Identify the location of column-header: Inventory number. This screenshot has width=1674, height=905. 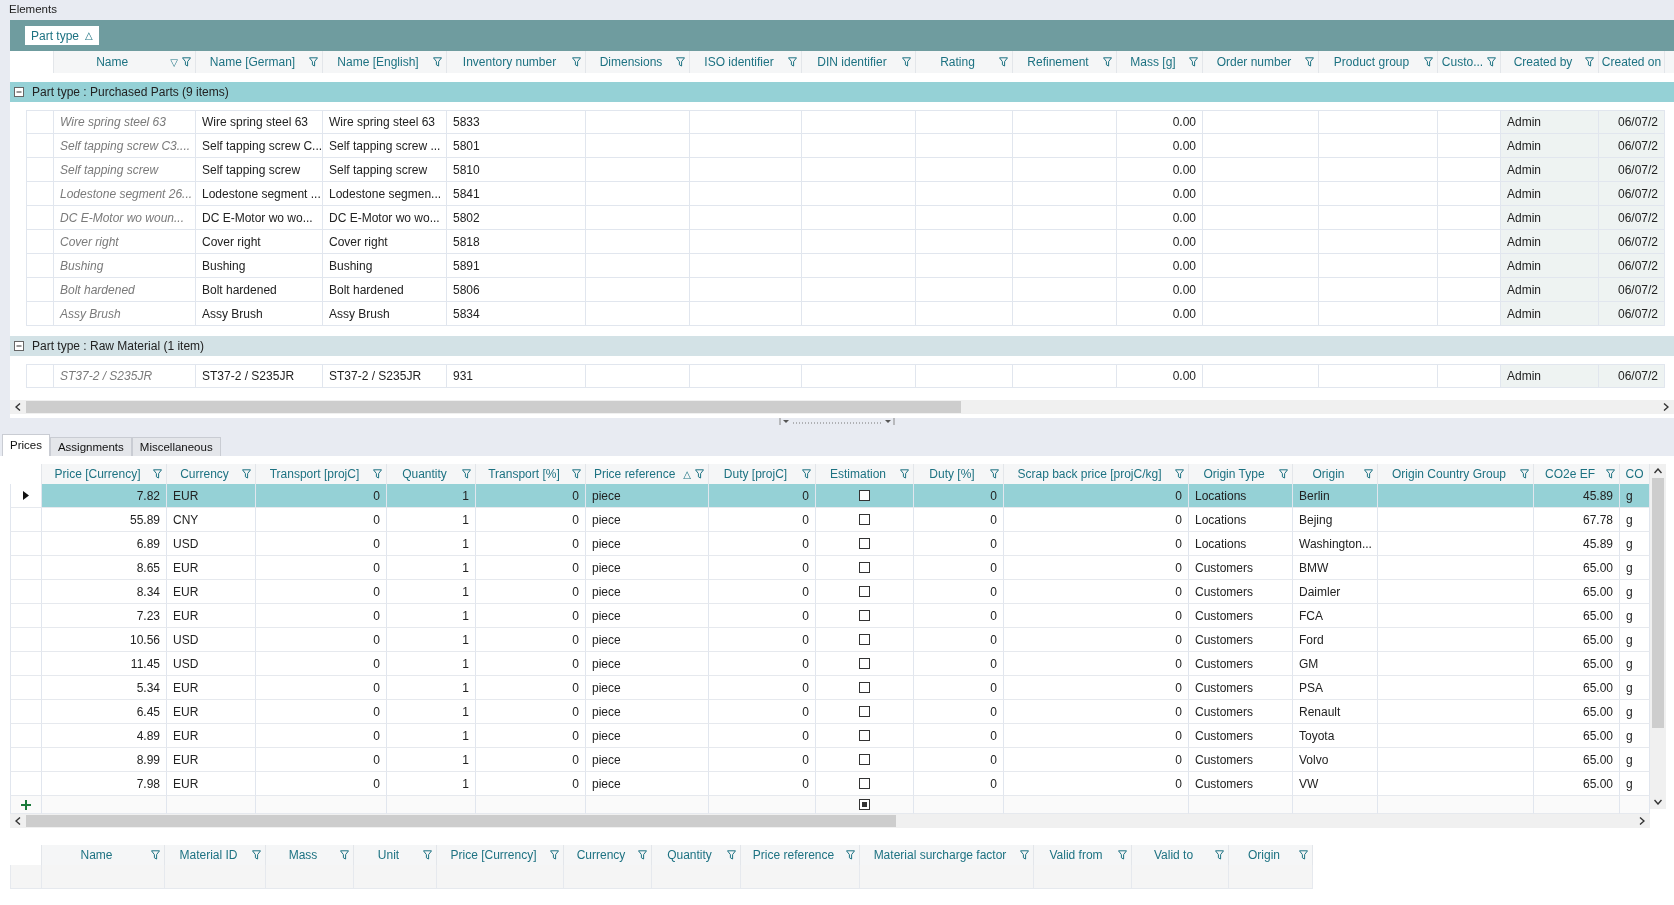
(516, 62).